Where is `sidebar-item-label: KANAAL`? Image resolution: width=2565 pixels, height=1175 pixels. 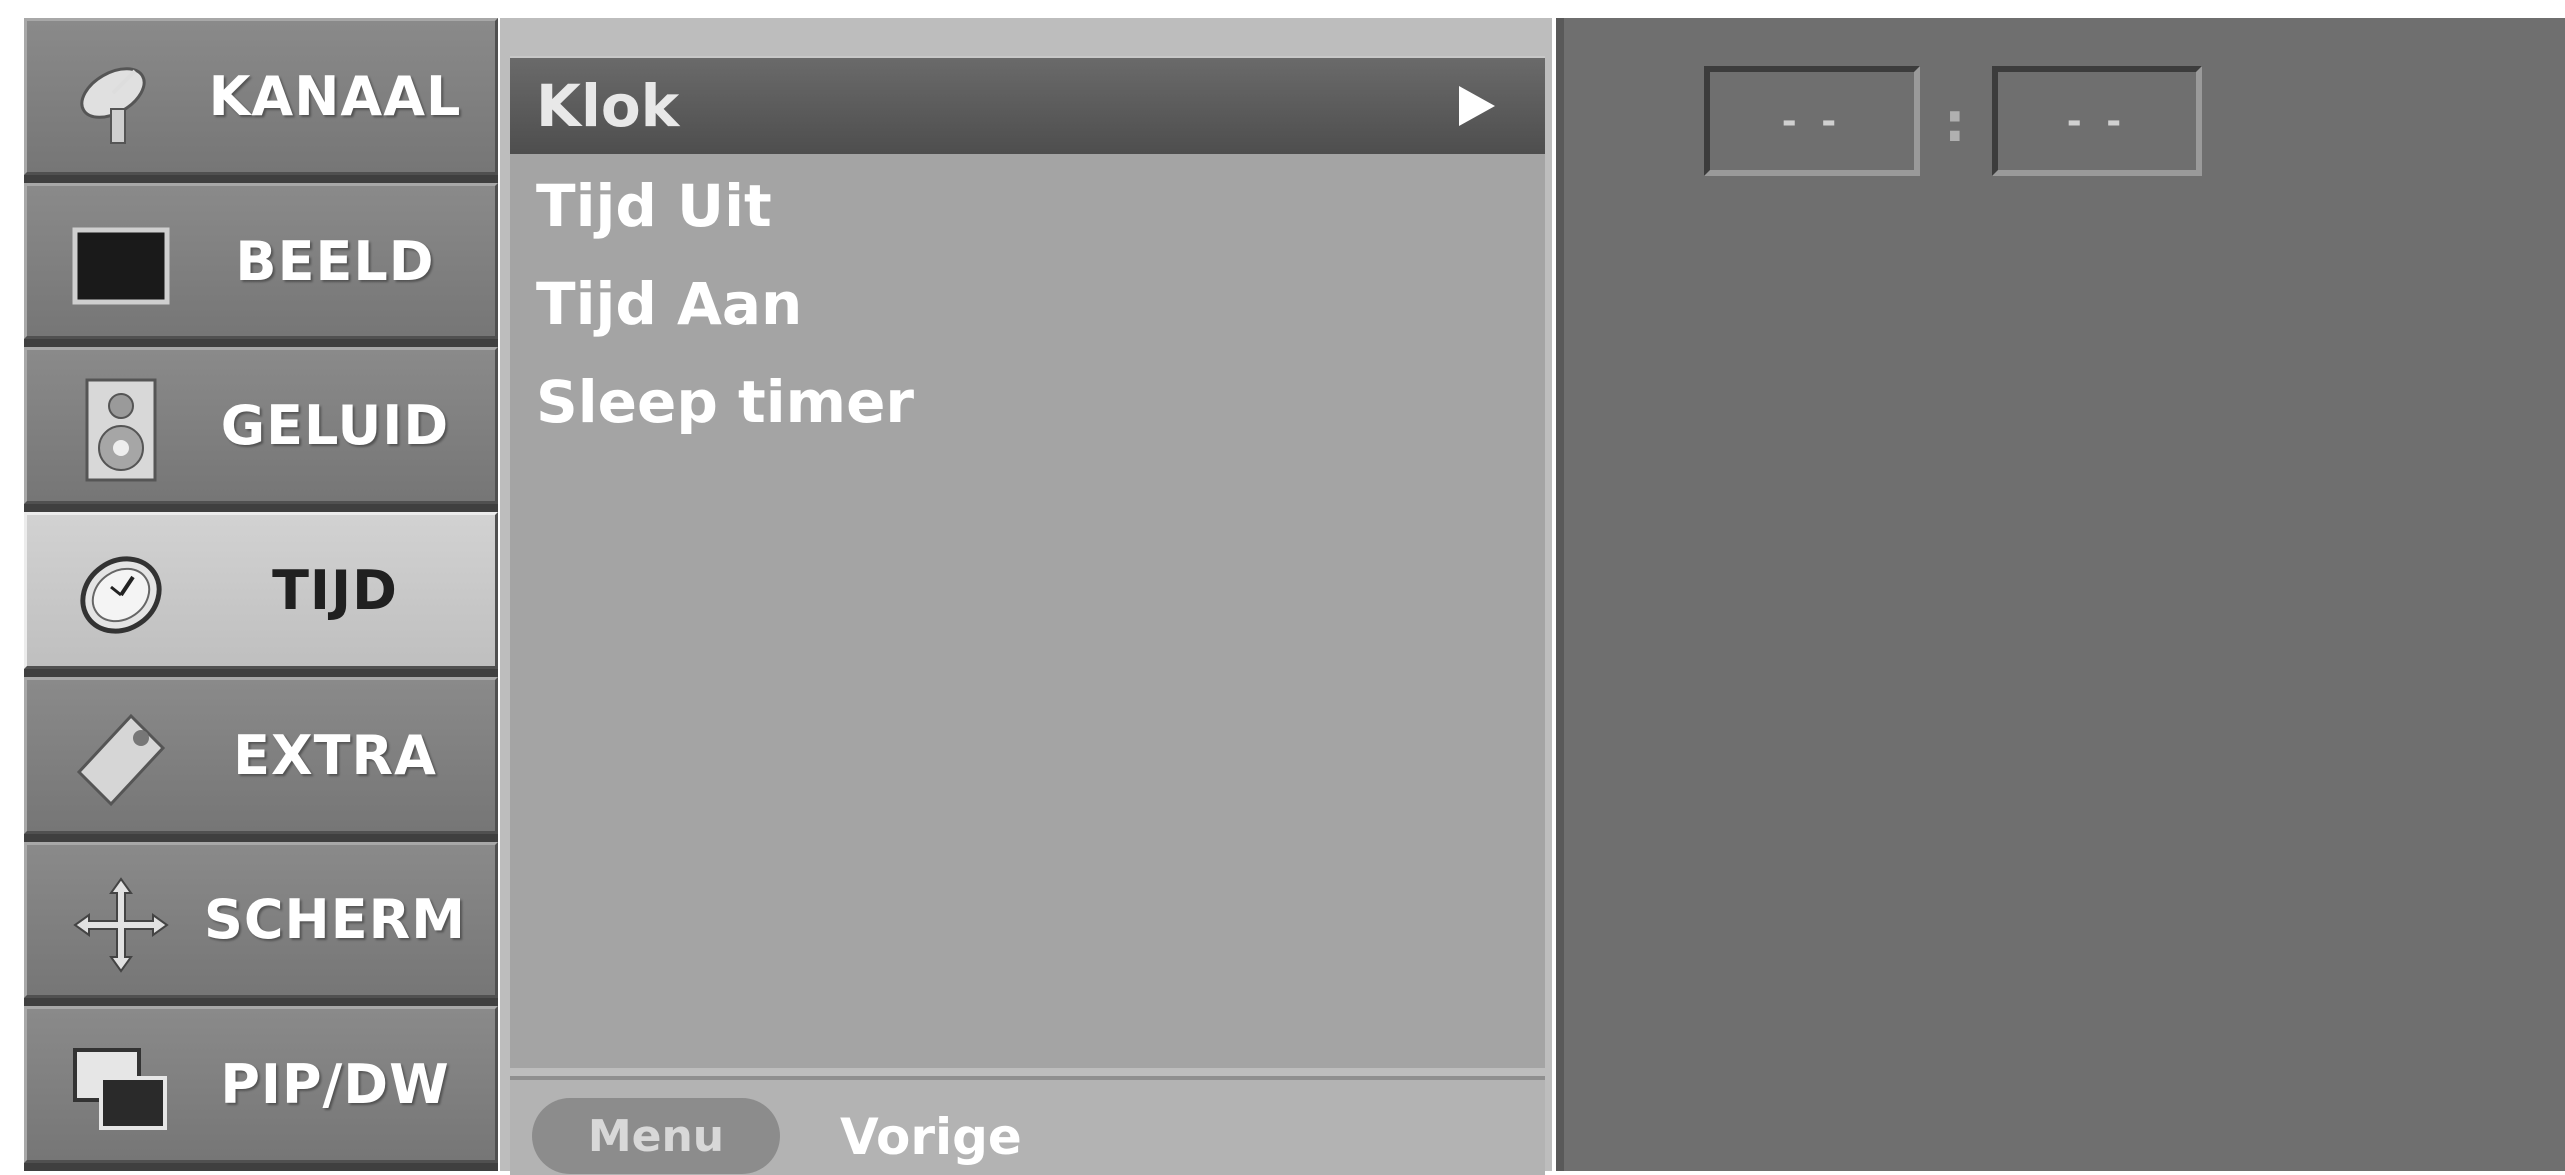
sidebar-item-label: KANAAL is located at coordinates (335, 96).